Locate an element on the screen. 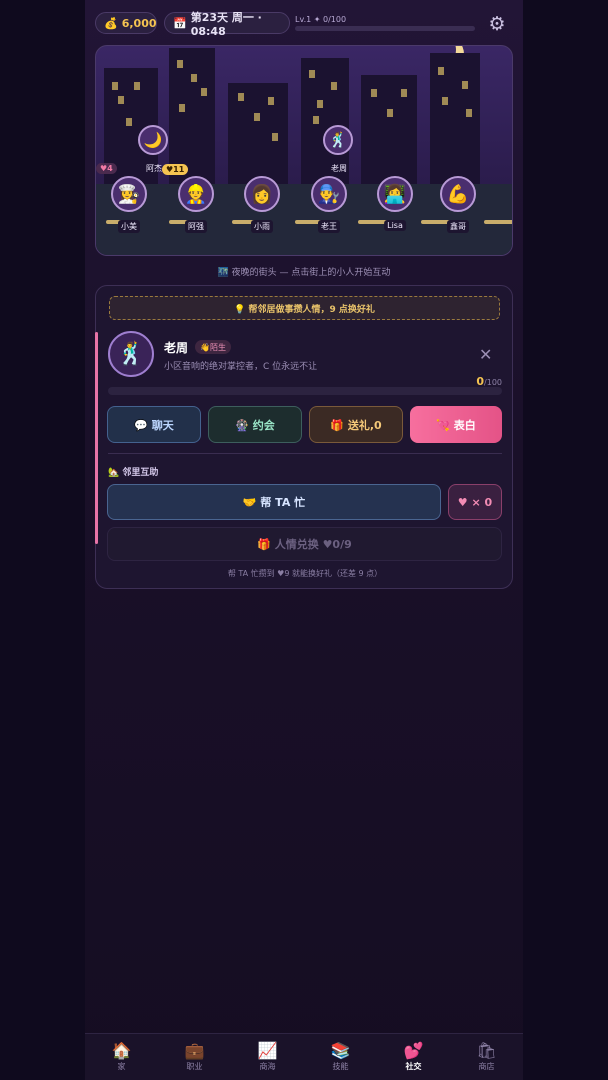 The width and height of the screenshot is (608, 1080). hearts-badge: ♥4 is located at coordinates (106, 168).